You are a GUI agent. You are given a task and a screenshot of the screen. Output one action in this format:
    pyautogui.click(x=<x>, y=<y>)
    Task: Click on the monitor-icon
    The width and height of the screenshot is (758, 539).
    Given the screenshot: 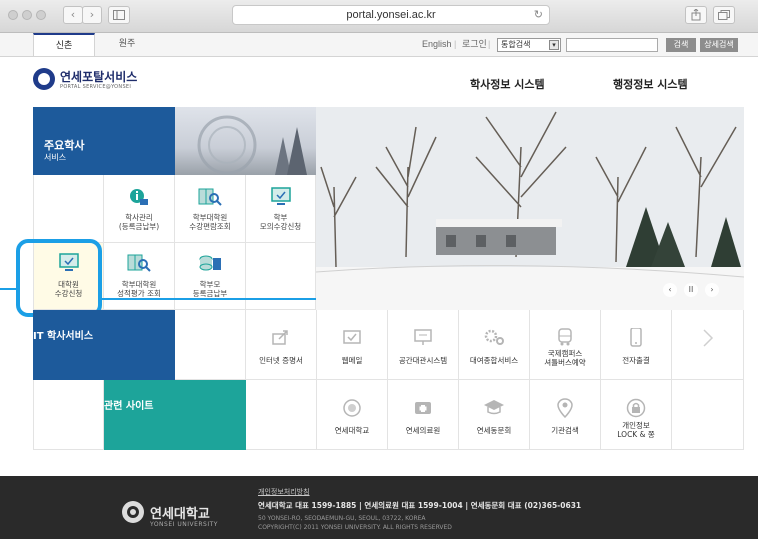 What is the action you would take?
    pyautogui.click(x=280, y=196)
    